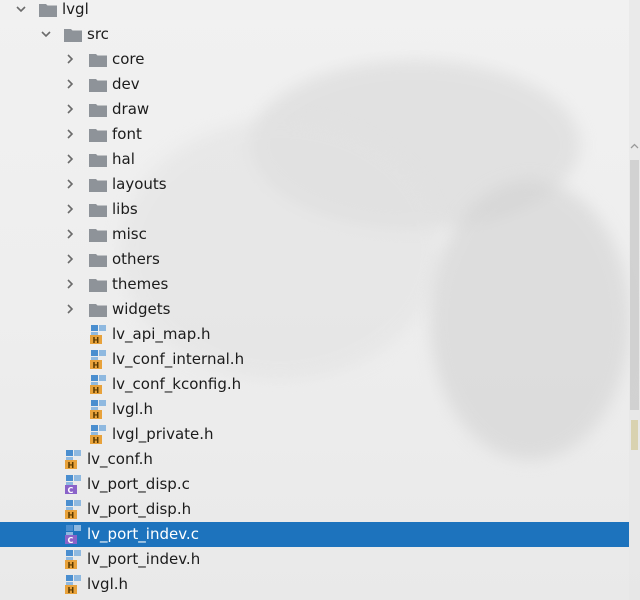 This screenshot has height=600, width=640. Describe the element at coordinates (314, 59) in the screenshot. I see `tree-item-folder-core: core` at that location.